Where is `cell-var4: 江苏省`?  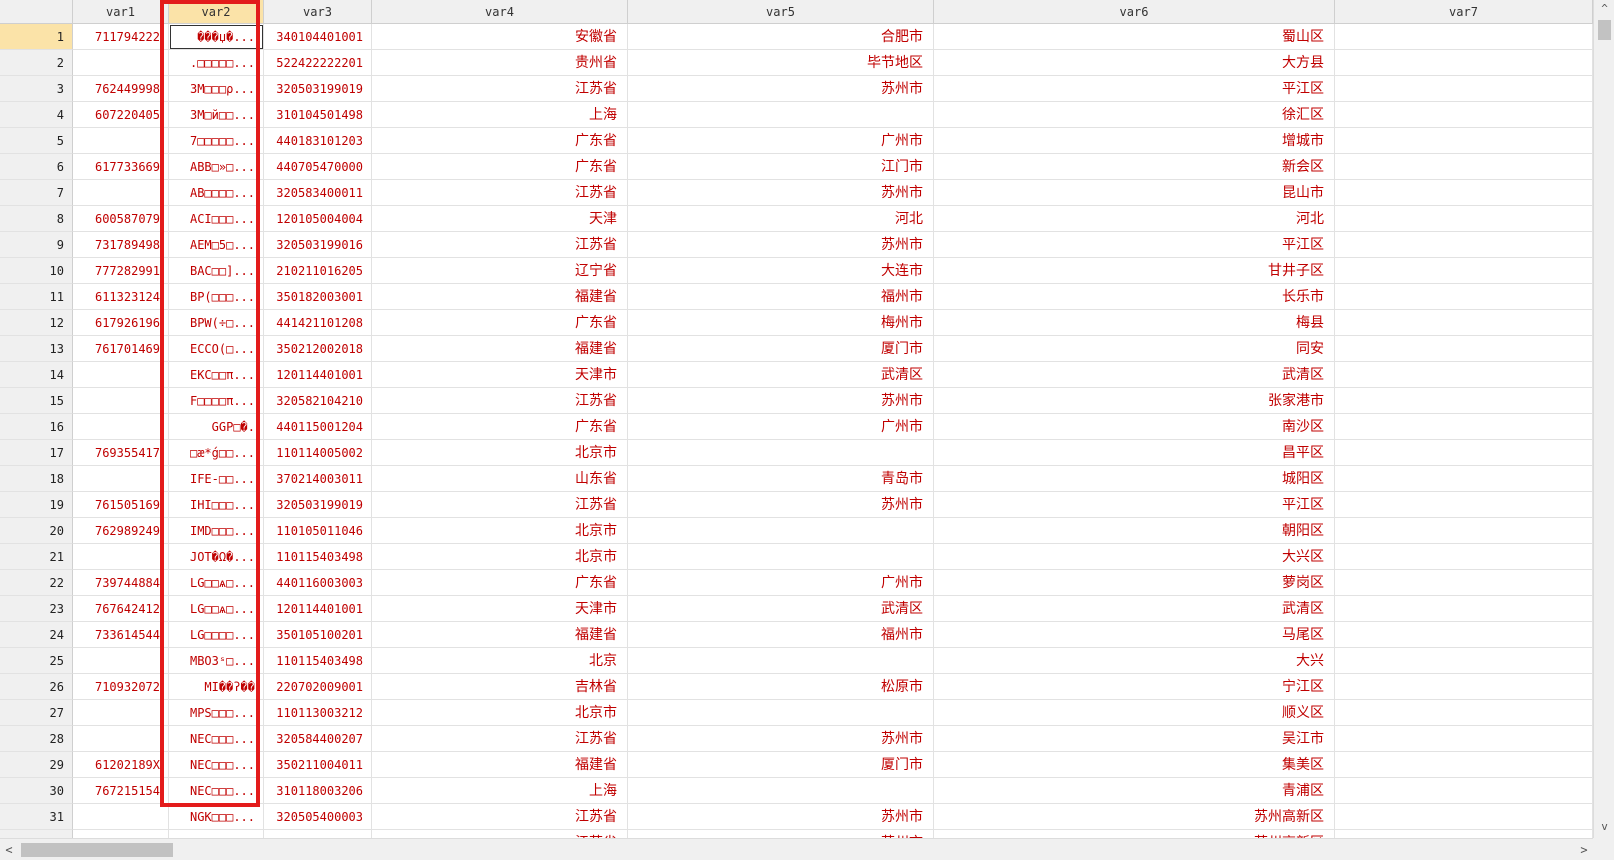 cell-var4: 江苏省 is located at coordinates (500, 834).